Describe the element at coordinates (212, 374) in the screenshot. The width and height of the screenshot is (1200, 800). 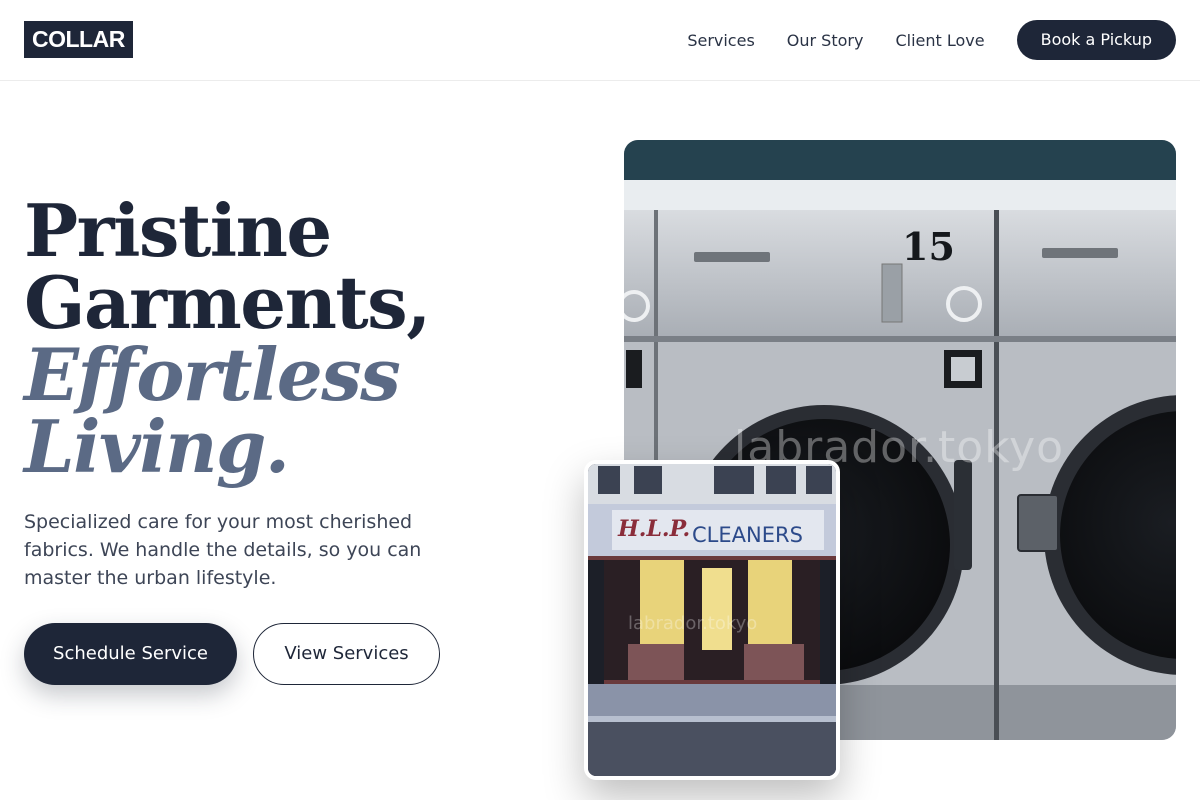
I see `hero-title-line-3: Effortless` at that location.